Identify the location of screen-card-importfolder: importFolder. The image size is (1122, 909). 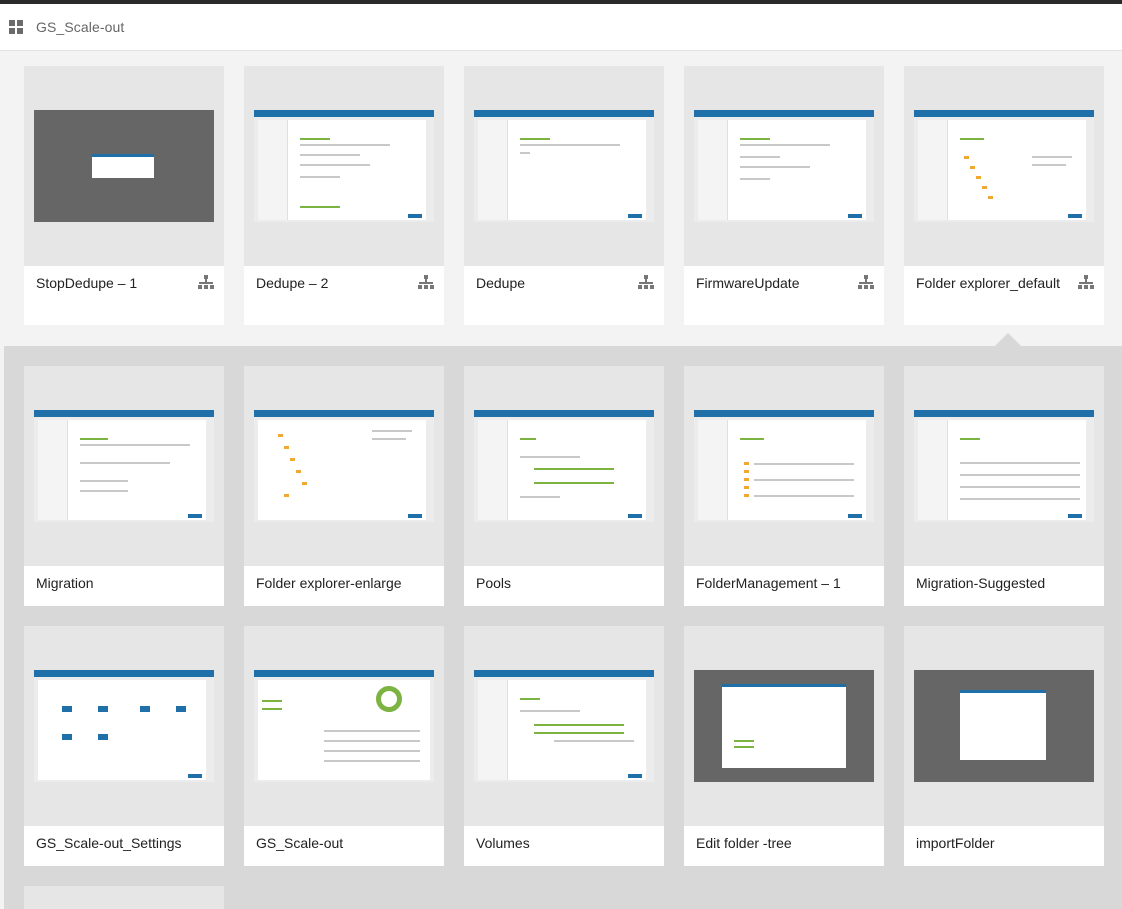
(1004, 746).